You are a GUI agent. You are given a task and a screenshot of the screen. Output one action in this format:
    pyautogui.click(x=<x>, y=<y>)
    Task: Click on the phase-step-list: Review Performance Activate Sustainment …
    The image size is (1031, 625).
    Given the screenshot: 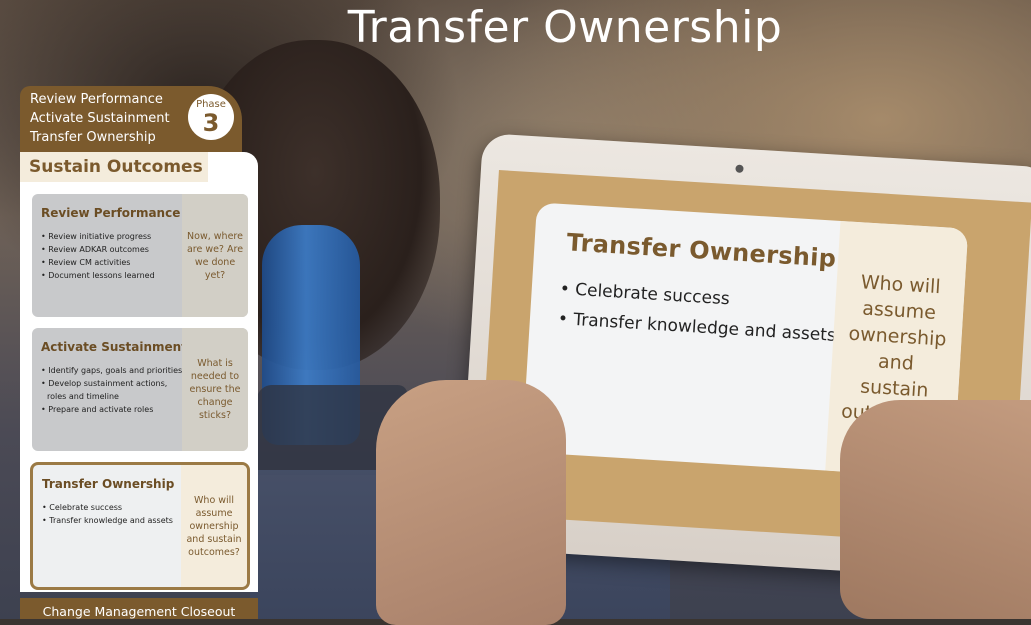 What is the action you would take?
    pyautogui.click(x=100, y=118)
    